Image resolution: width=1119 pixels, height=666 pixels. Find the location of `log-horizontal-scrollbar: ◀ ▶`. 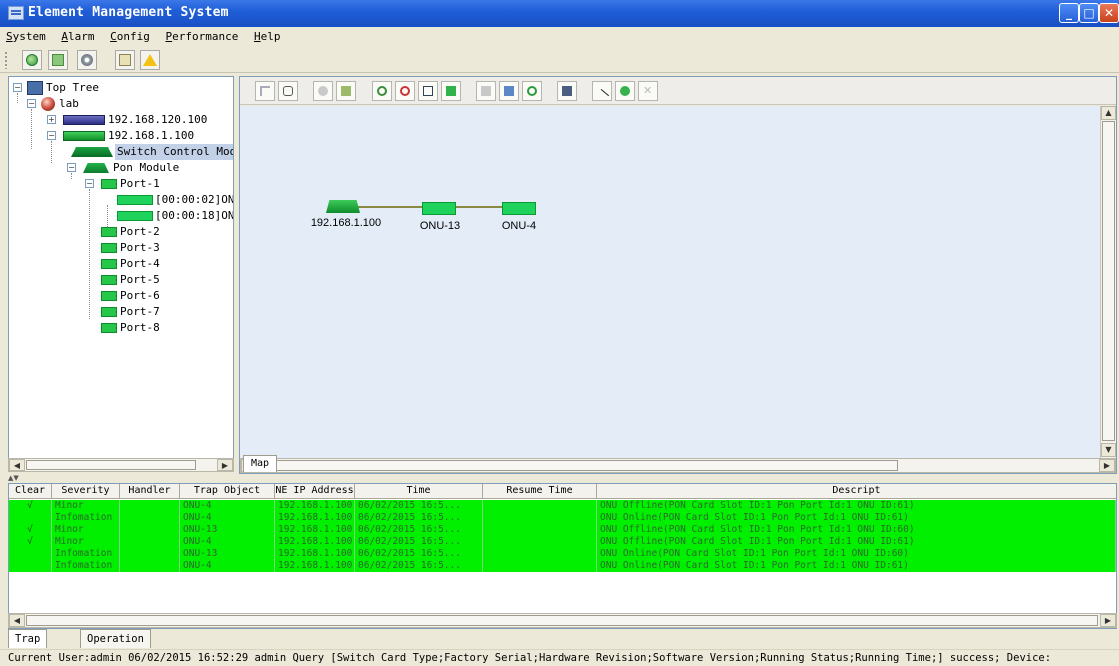

log-horizontal-scrollbar: ◀ ▶ is located at coordinates (562, 620).